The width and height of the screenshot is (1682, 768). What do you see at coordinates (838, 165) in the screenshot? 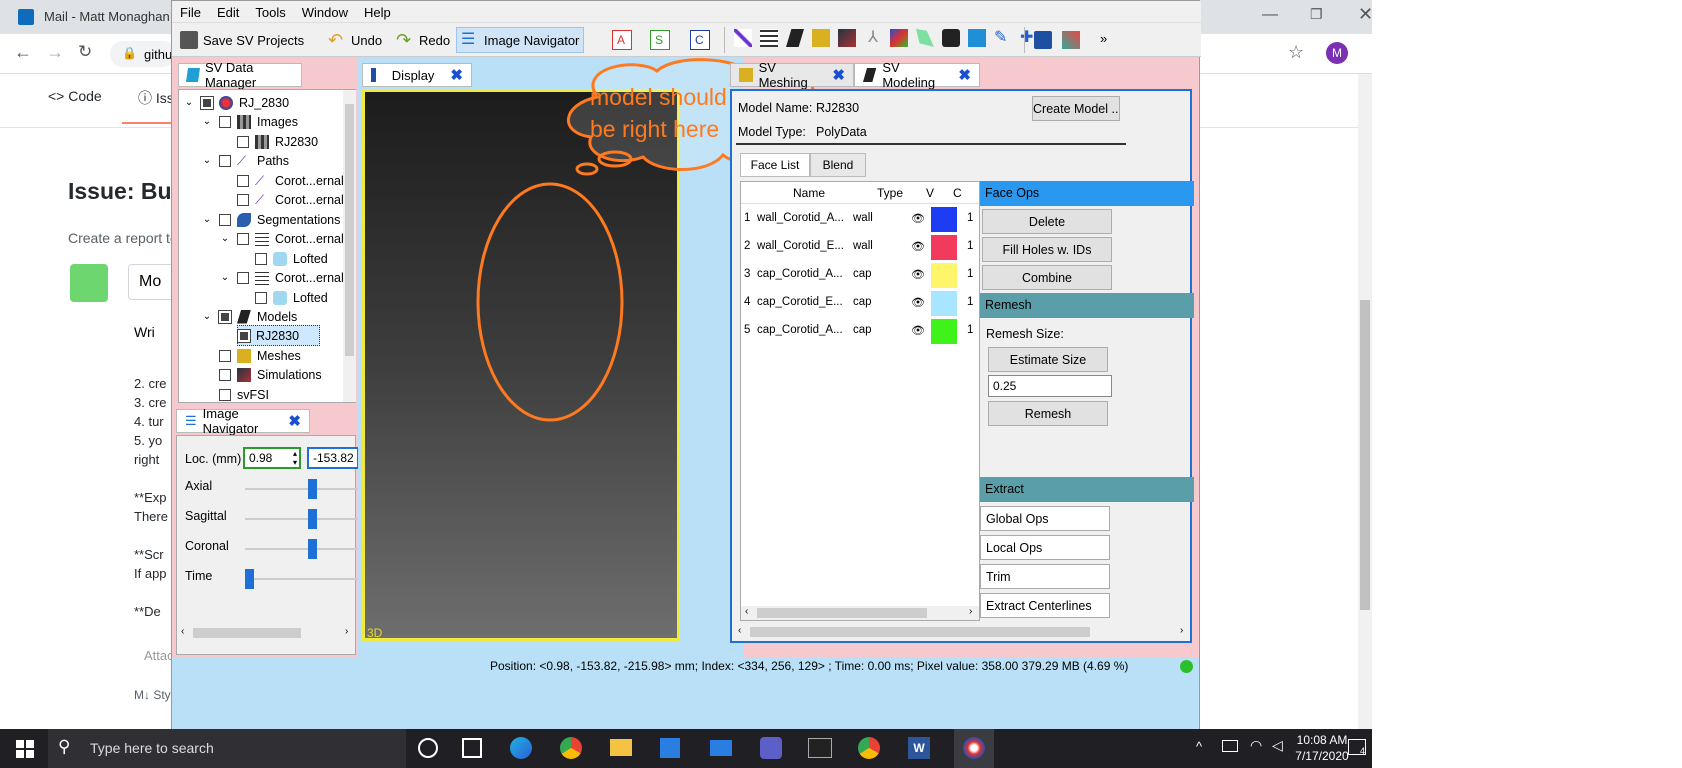
I see `tab-blend: Blend` at bounding box center [838, 165].